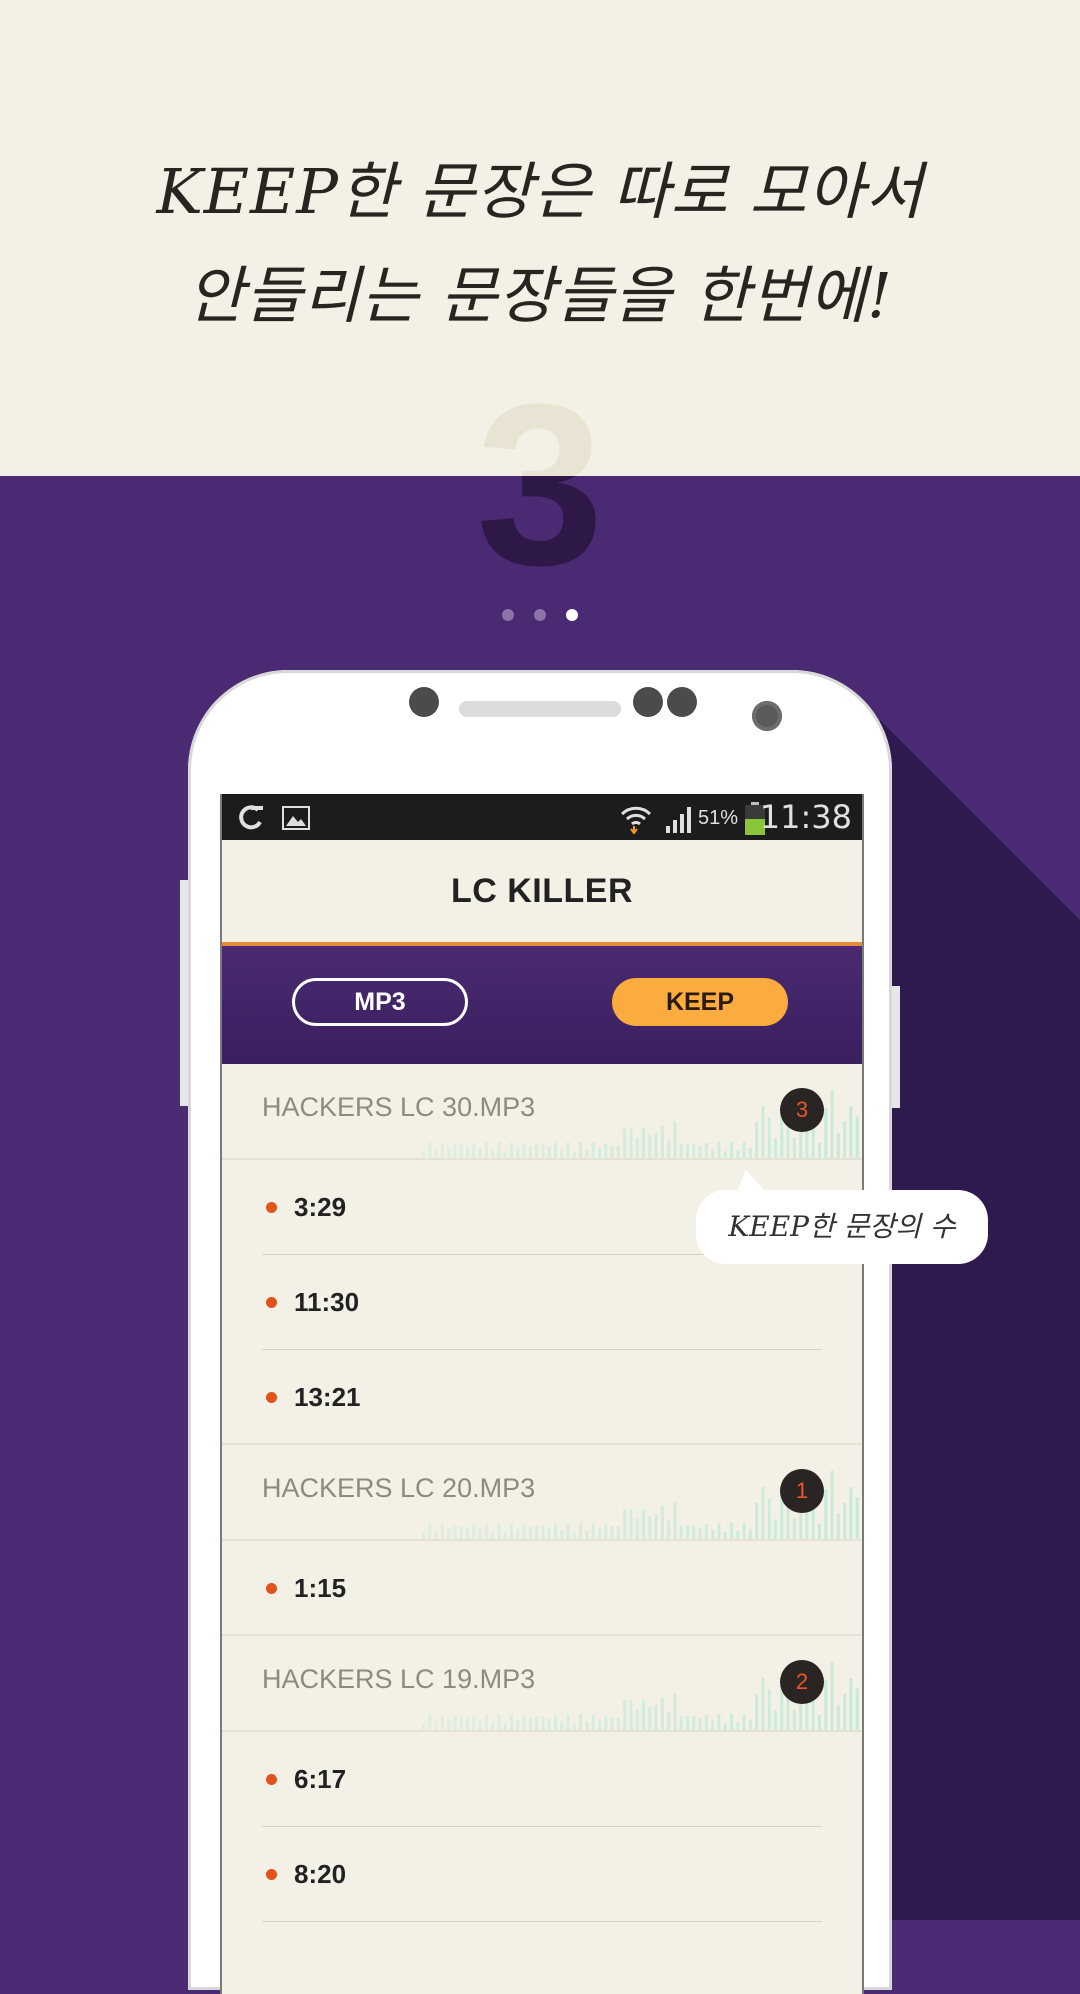 This screenshot has width=1080, height=1994. I want to click on page-dot-3-active, so click(572, 615).